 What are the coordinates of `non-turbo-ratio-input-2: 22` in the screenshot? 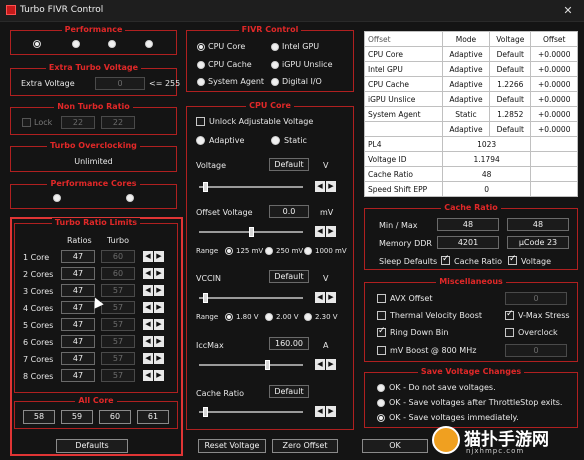 It's located at (118, 122).